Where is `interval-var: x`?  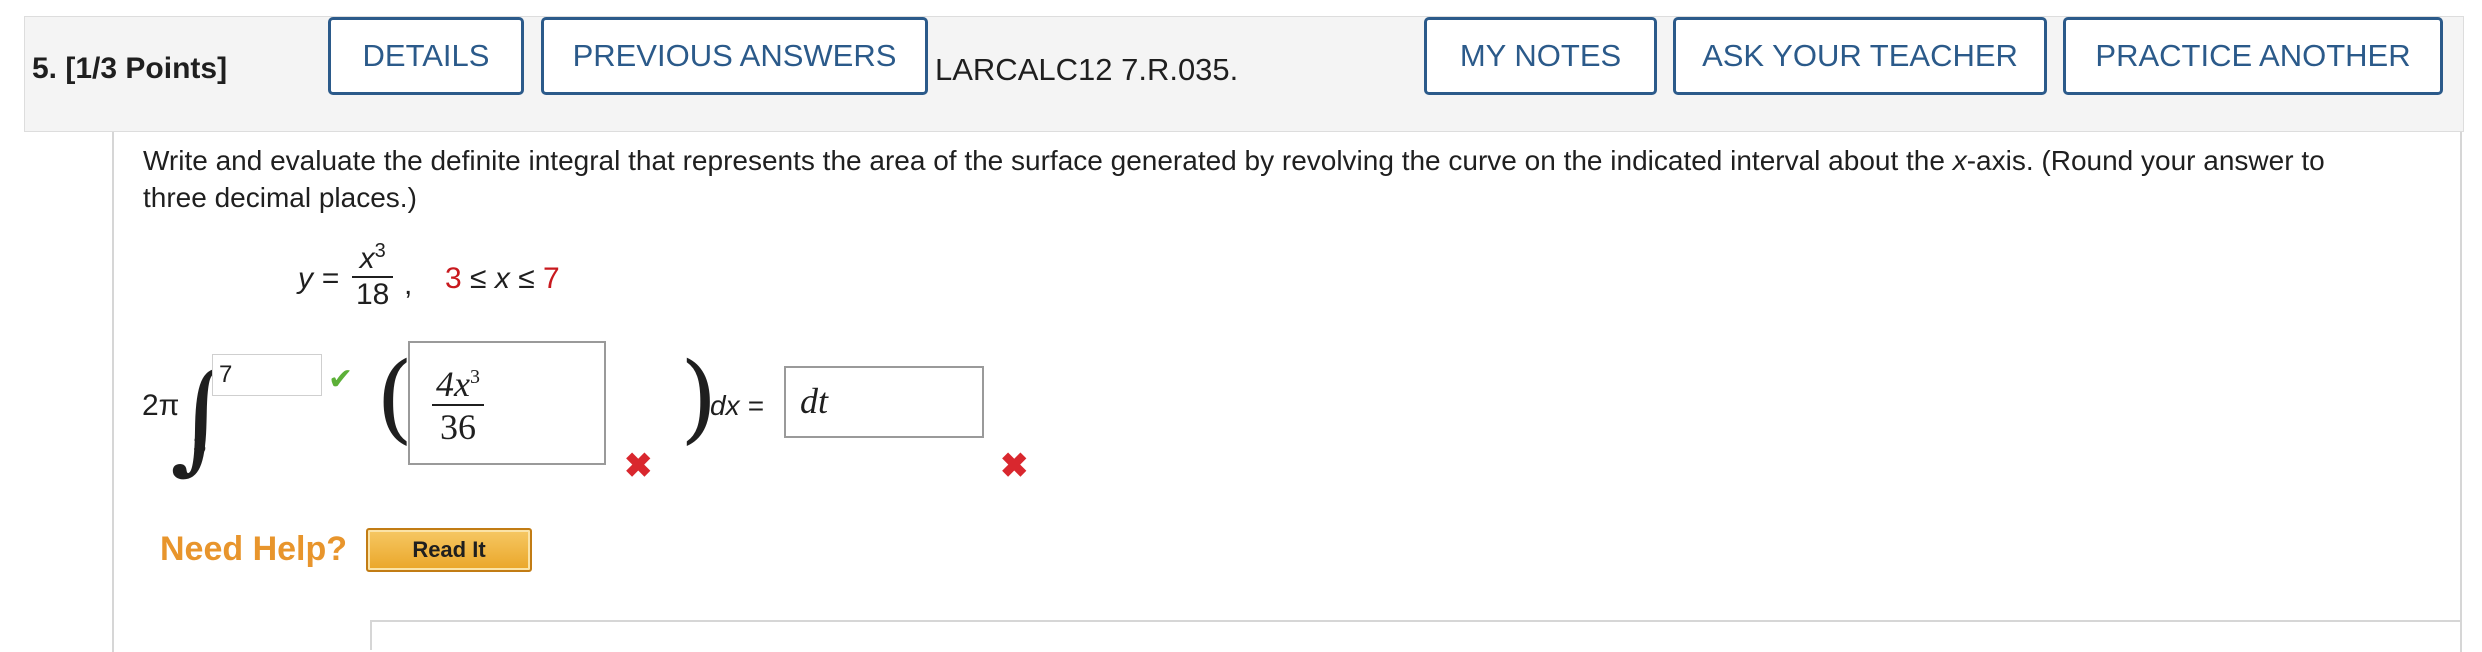
interval-var: x is located at coordinates (502, 278).